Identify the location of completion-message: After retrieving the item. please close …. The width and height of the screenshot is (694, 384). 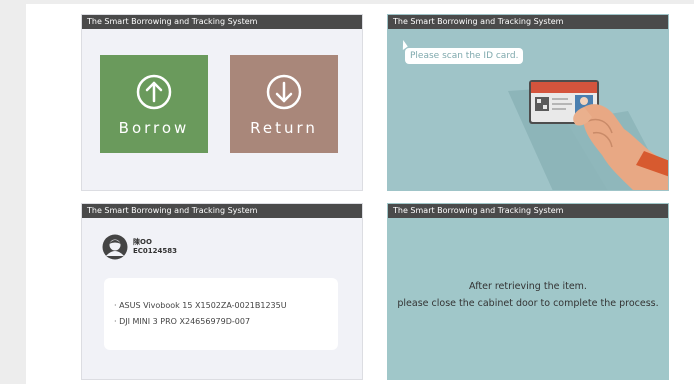
(528, 295).